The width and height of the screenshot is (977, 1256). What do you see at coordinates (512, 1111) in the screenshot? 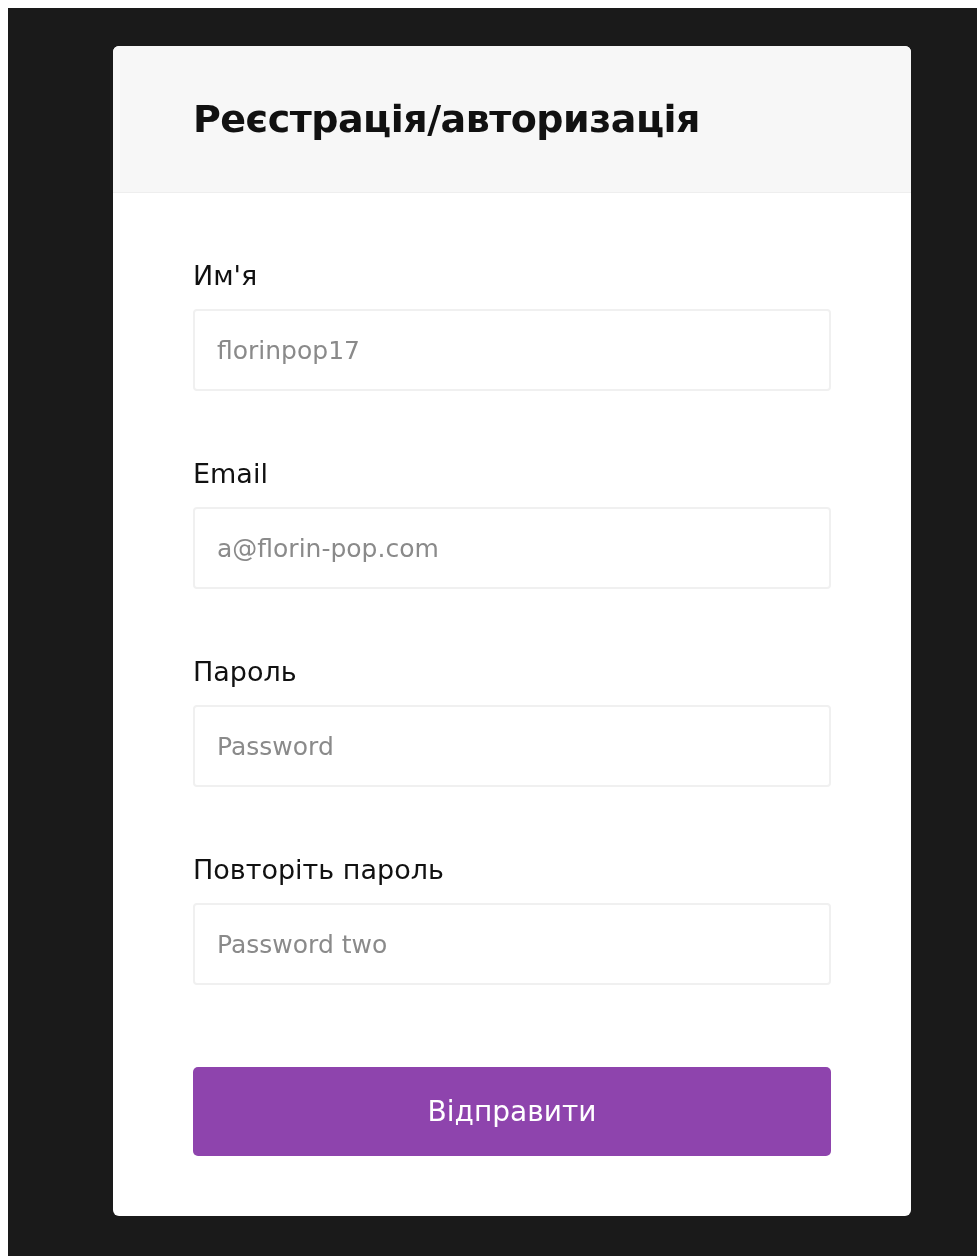
I see `submit-button: Відправити` at bounding box center [512, 1111].